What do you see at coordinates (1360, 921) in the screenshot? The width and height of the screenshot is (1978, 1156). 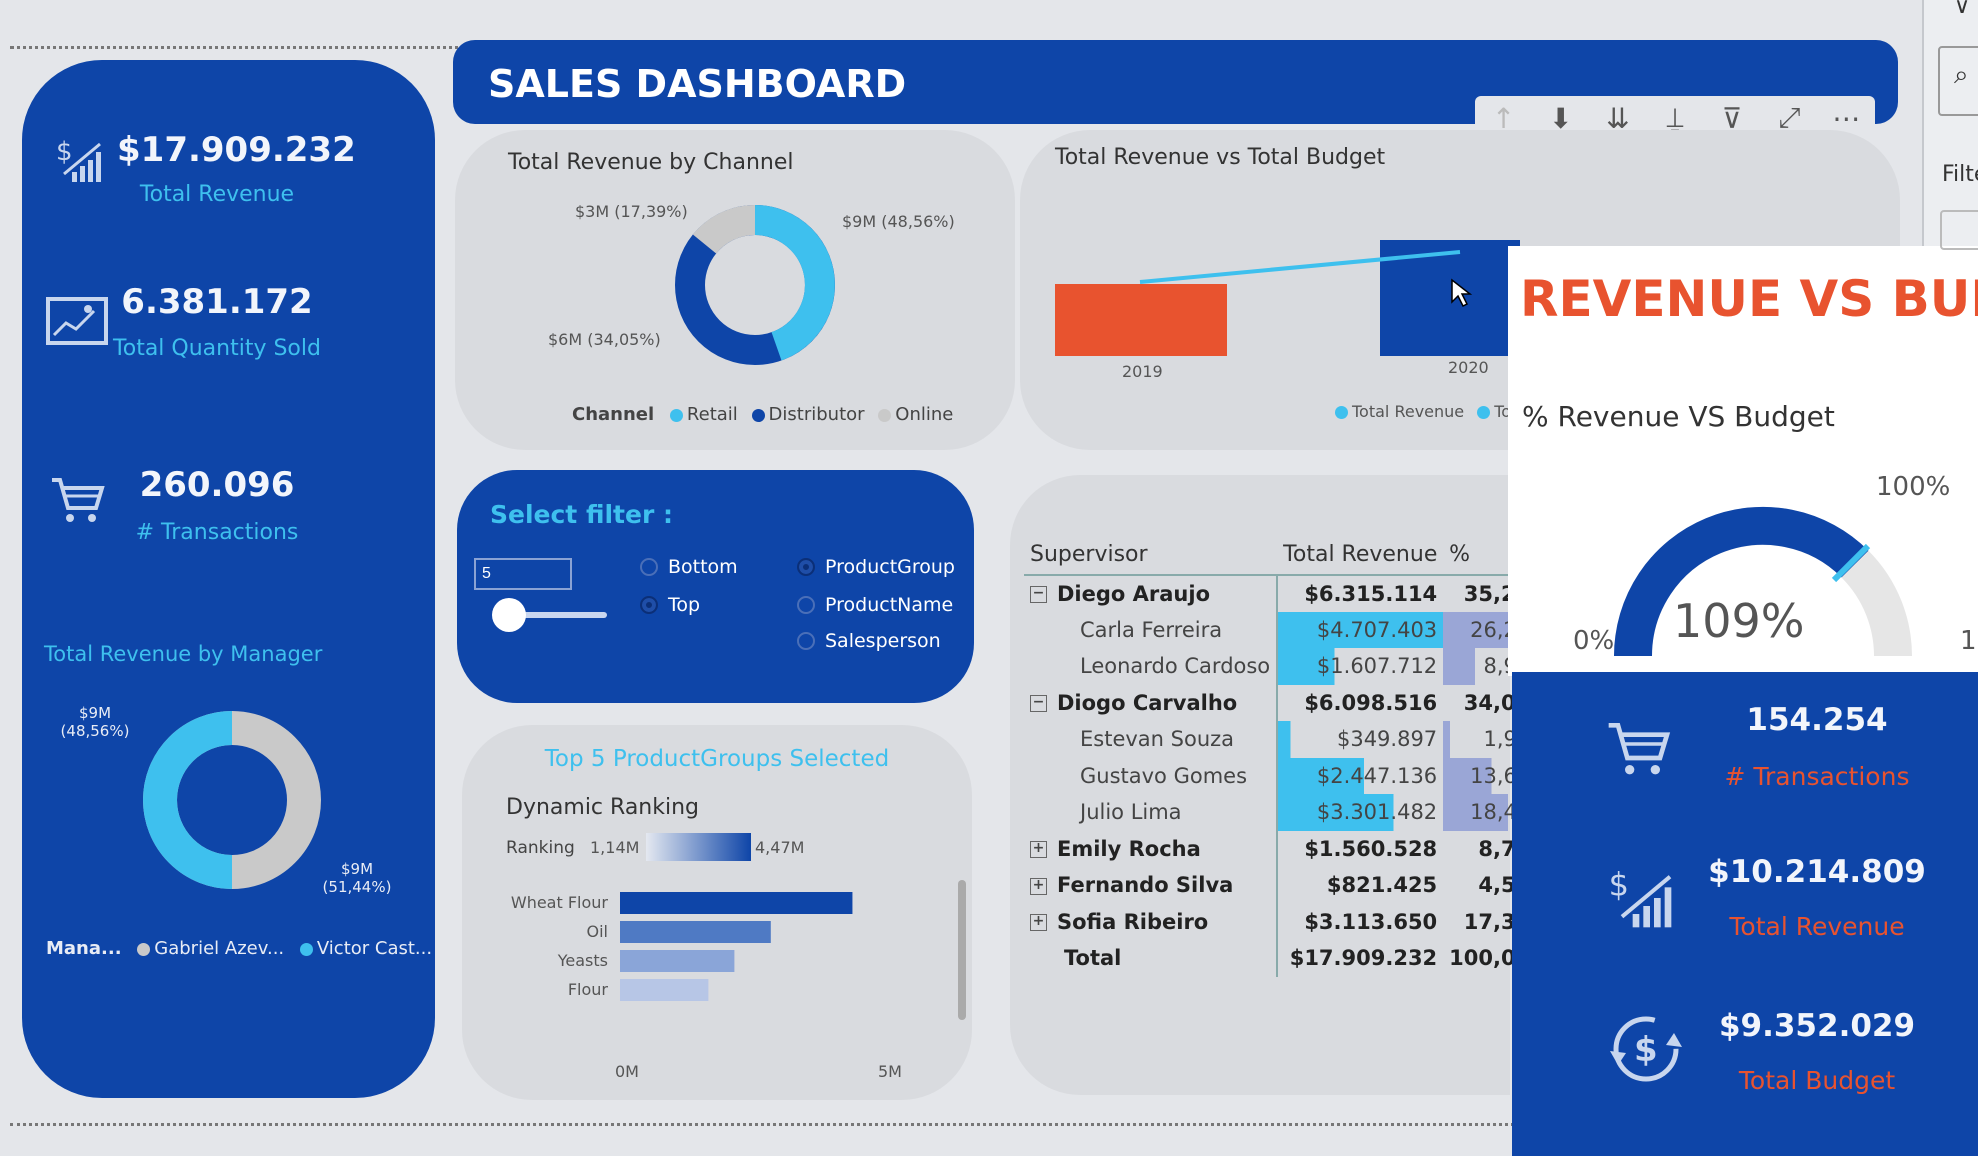 I see `revenue-cell: $3.113.650` at bounding box center [1360, 921].